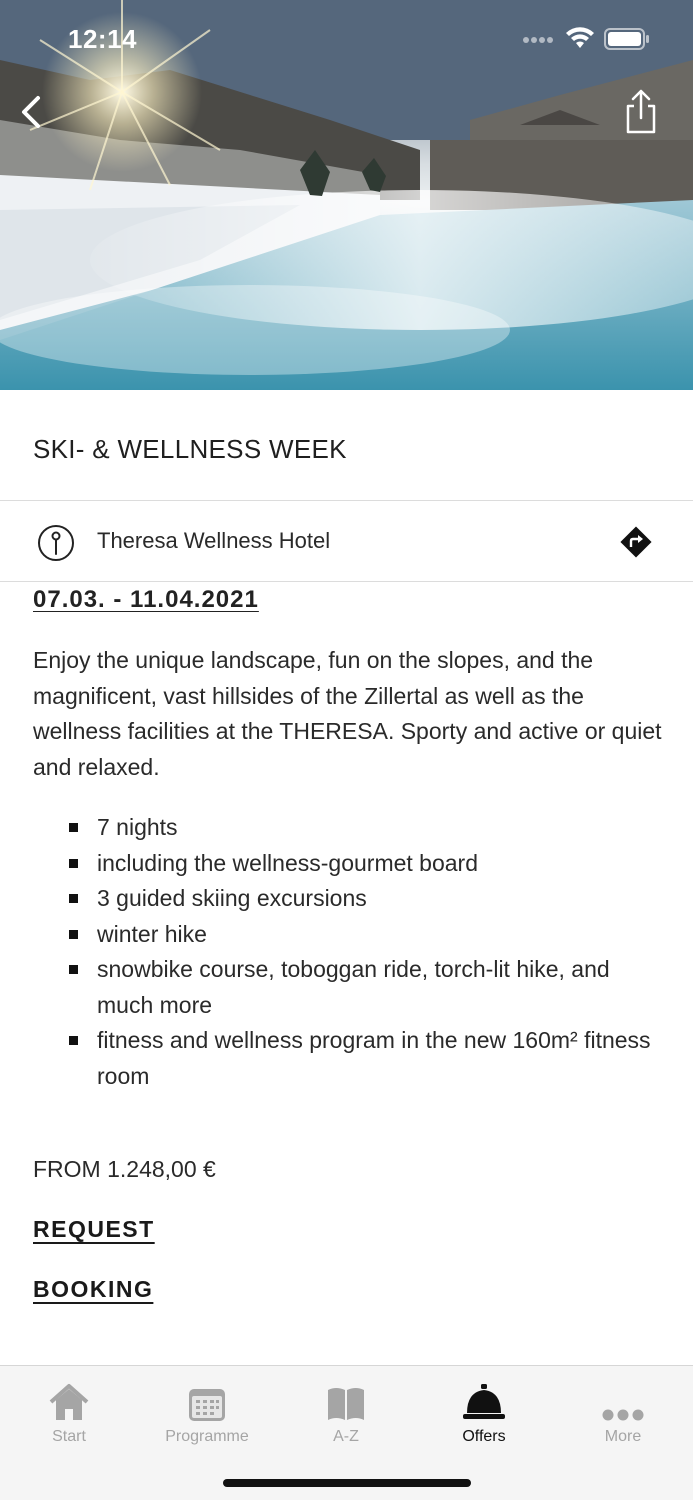 This screenshot has width=693, height=1500. What do you see at coordinates (207, 1436) in the screenshot?
I see `tab-programme-label: Programme` at bounding box center [207, 1436].